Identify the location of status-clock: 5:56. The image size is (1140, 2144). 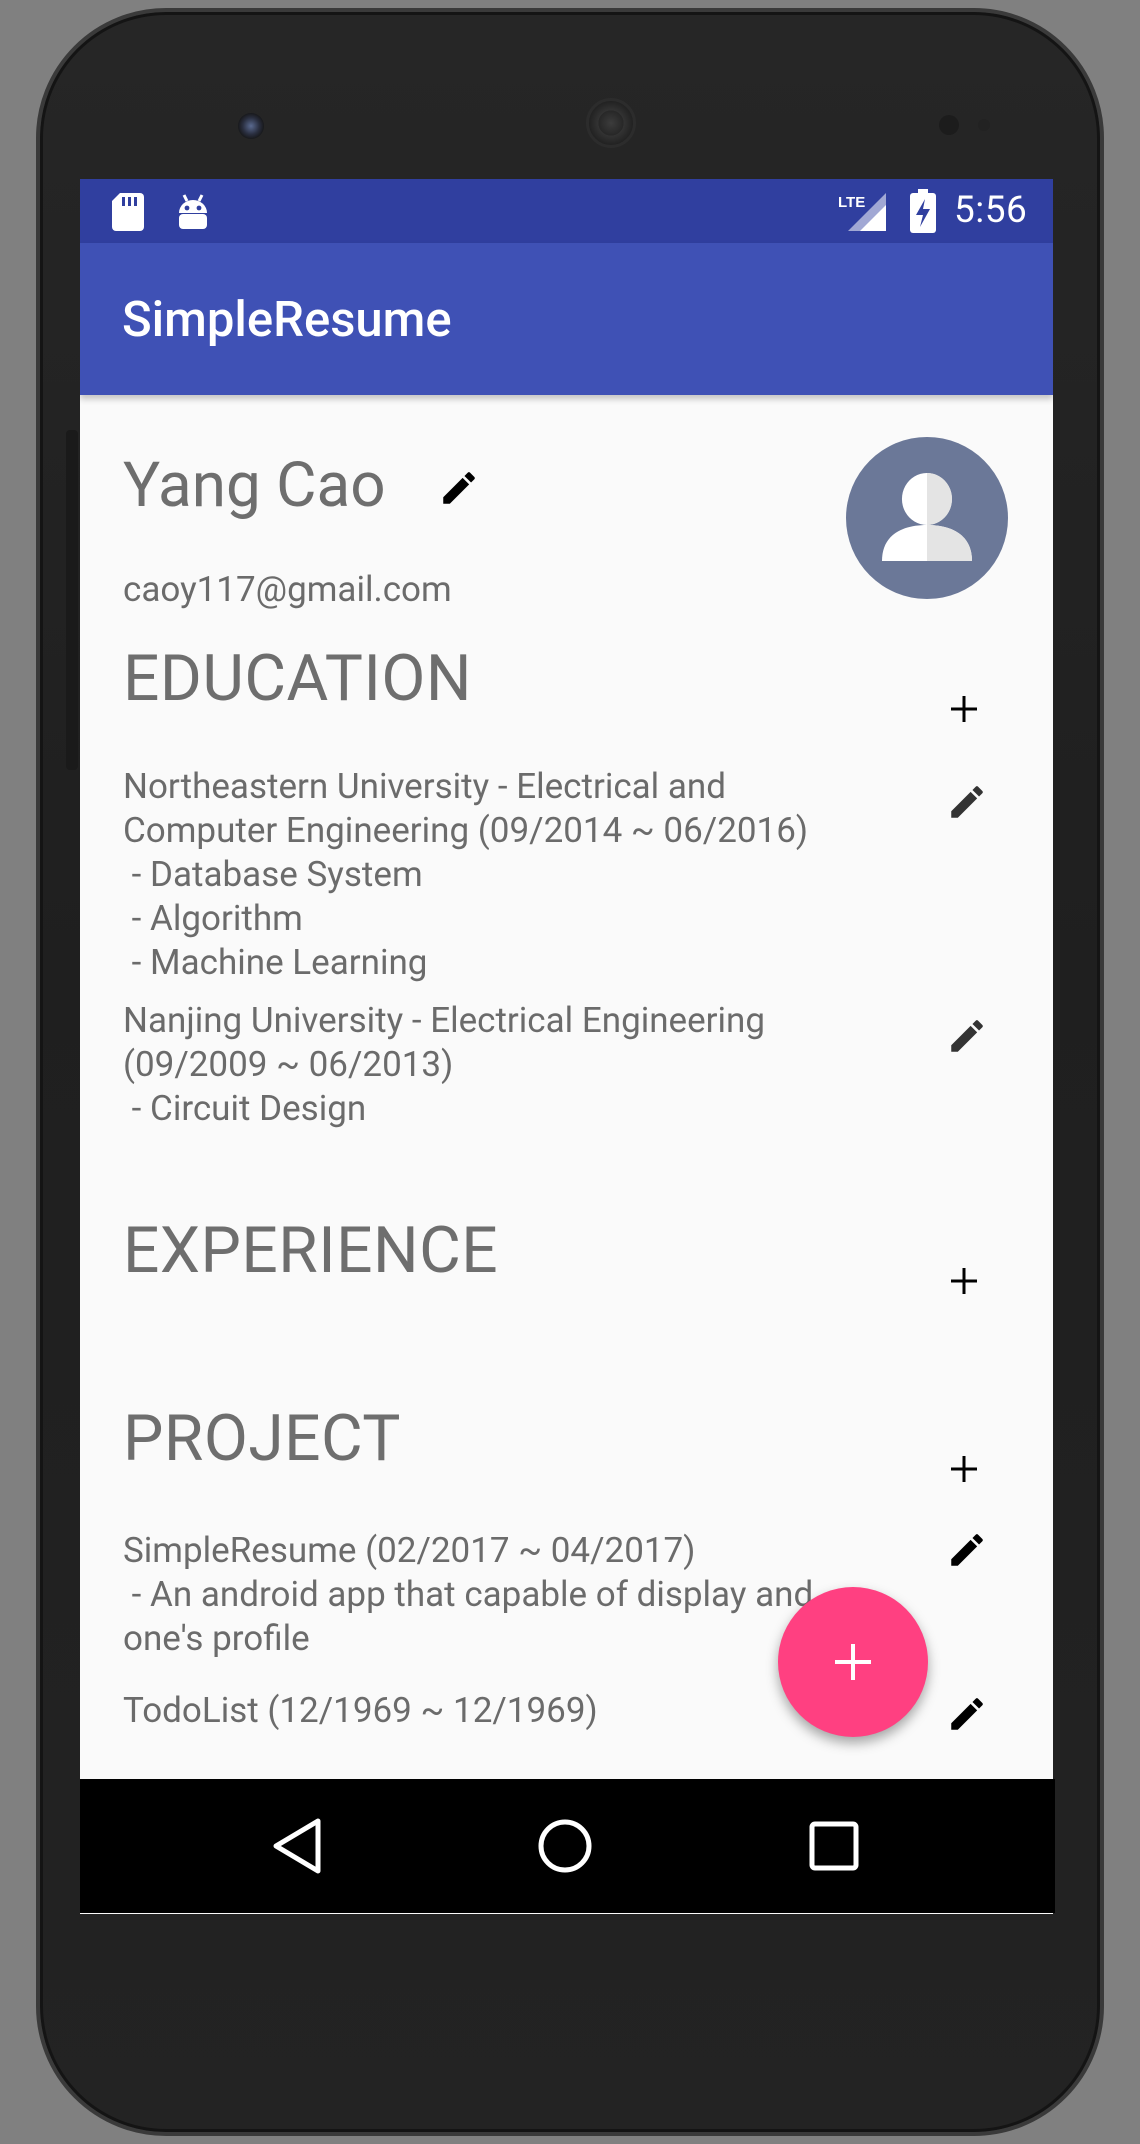
(991, 210).